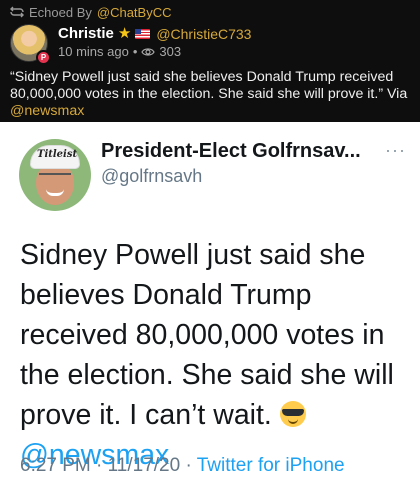 The image size is (420, 500). Describe the element at coordinates (55, 184) in the screenshot. I see `avatar-face` at that location.